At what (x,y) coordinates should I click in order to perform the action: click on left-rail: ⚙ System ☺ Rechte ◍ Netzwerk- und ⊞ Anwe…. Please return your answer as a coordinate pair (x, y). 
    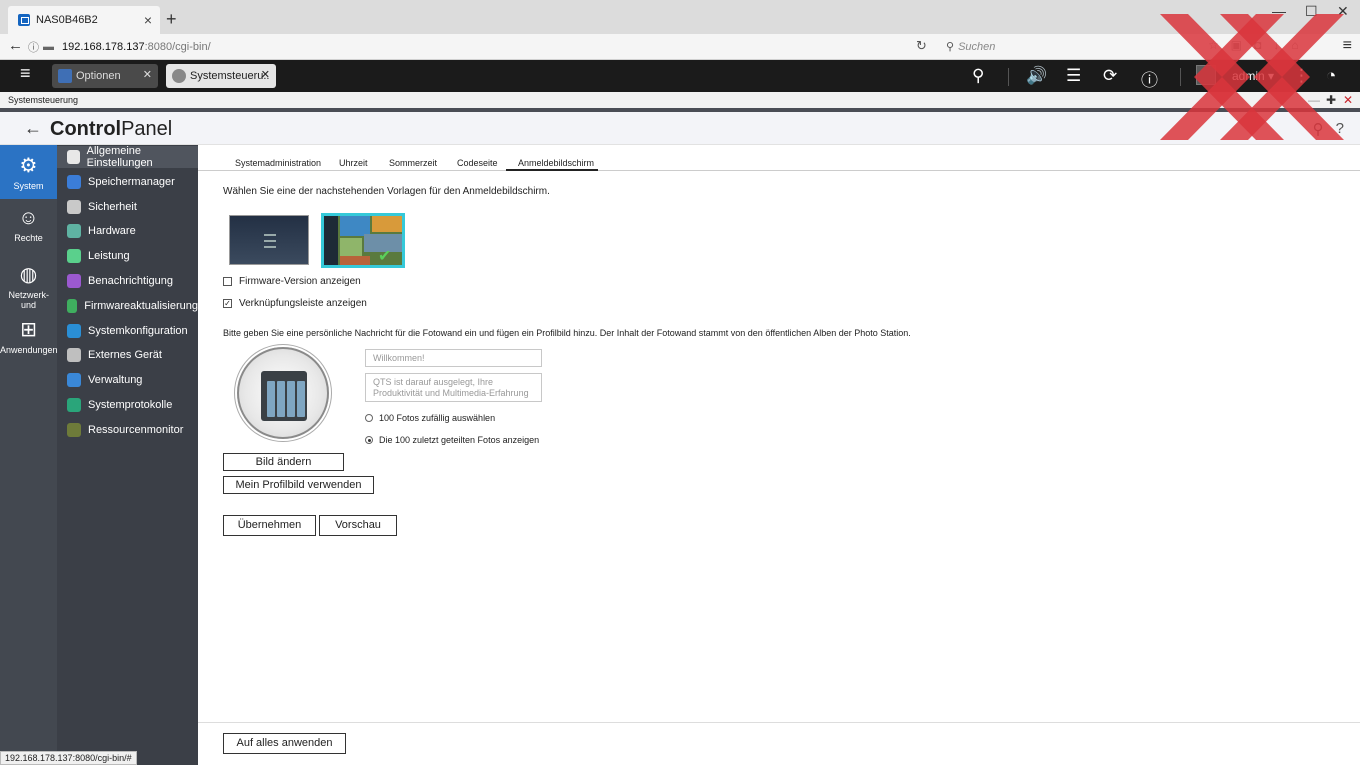
    Looking at the image, I should click on (29, 455).